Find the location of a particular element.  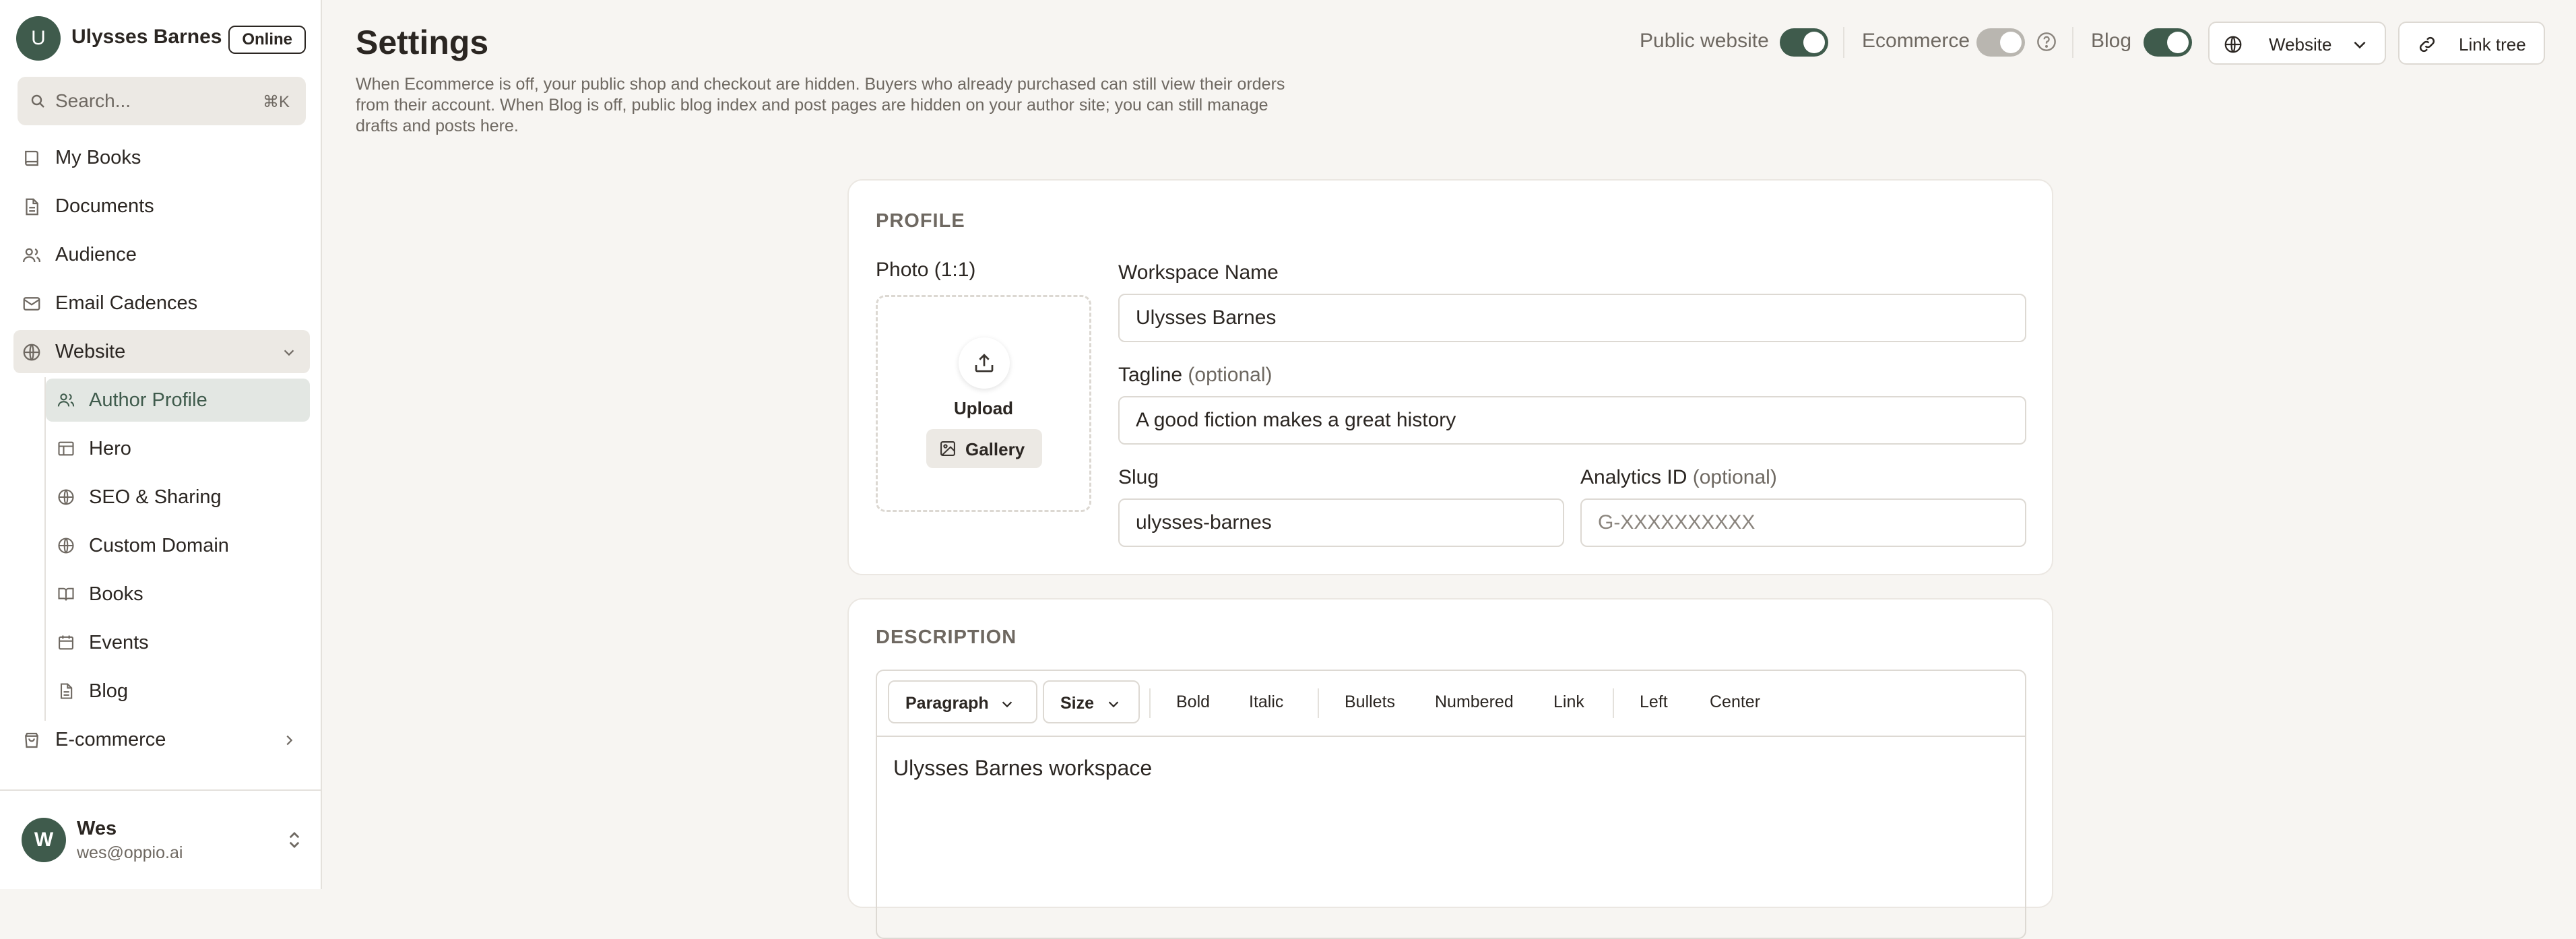

analytics-label-text: Analytics ID is located at coordinates (1634, 477).